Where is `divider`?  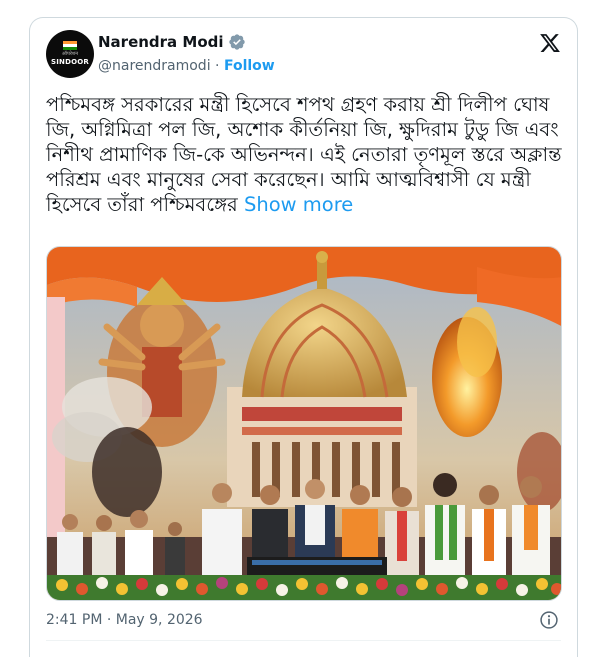
divider is located at coordinates (303, 640).